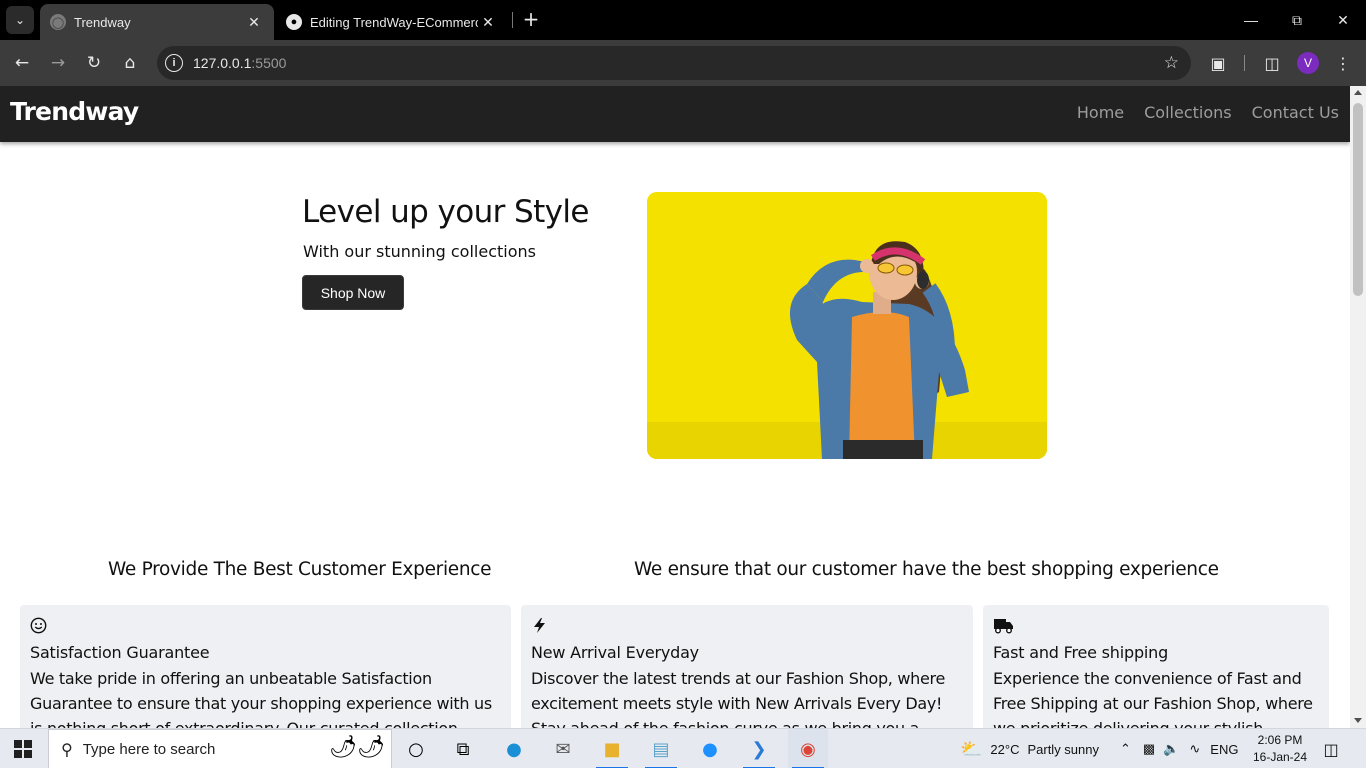 Image resolution: width=1366 pixels, height=768 pixels. Describe the element at coordinates (174, 63) in the screenshot. I see `site-info-icon: i` at that location.